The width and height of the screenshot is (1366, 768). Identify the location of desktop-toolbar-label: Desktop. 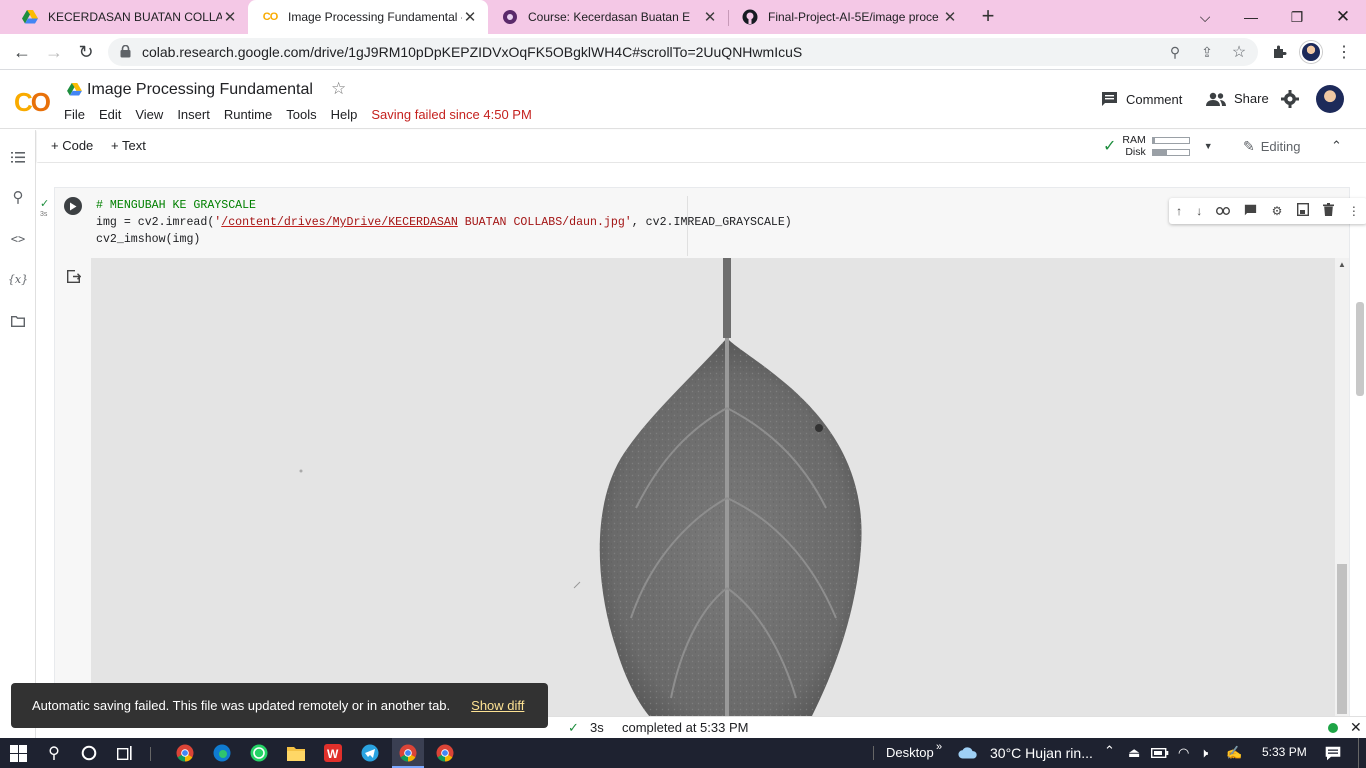
(910, 752).